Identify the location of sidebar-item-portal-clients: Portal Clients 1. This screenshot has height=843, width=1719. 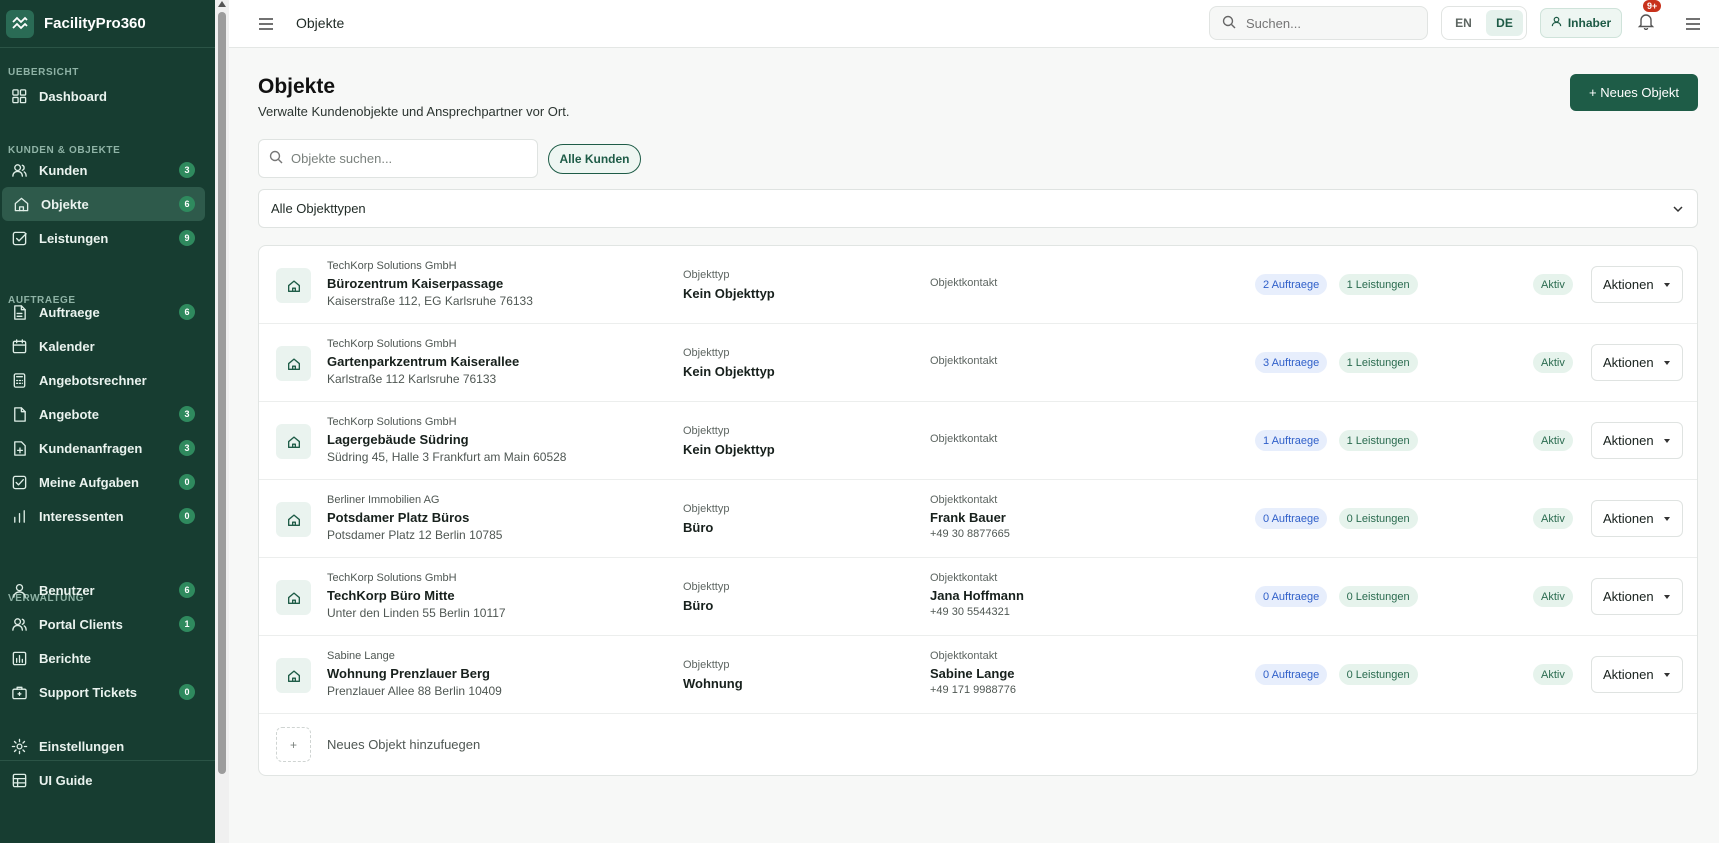
(102, 624).